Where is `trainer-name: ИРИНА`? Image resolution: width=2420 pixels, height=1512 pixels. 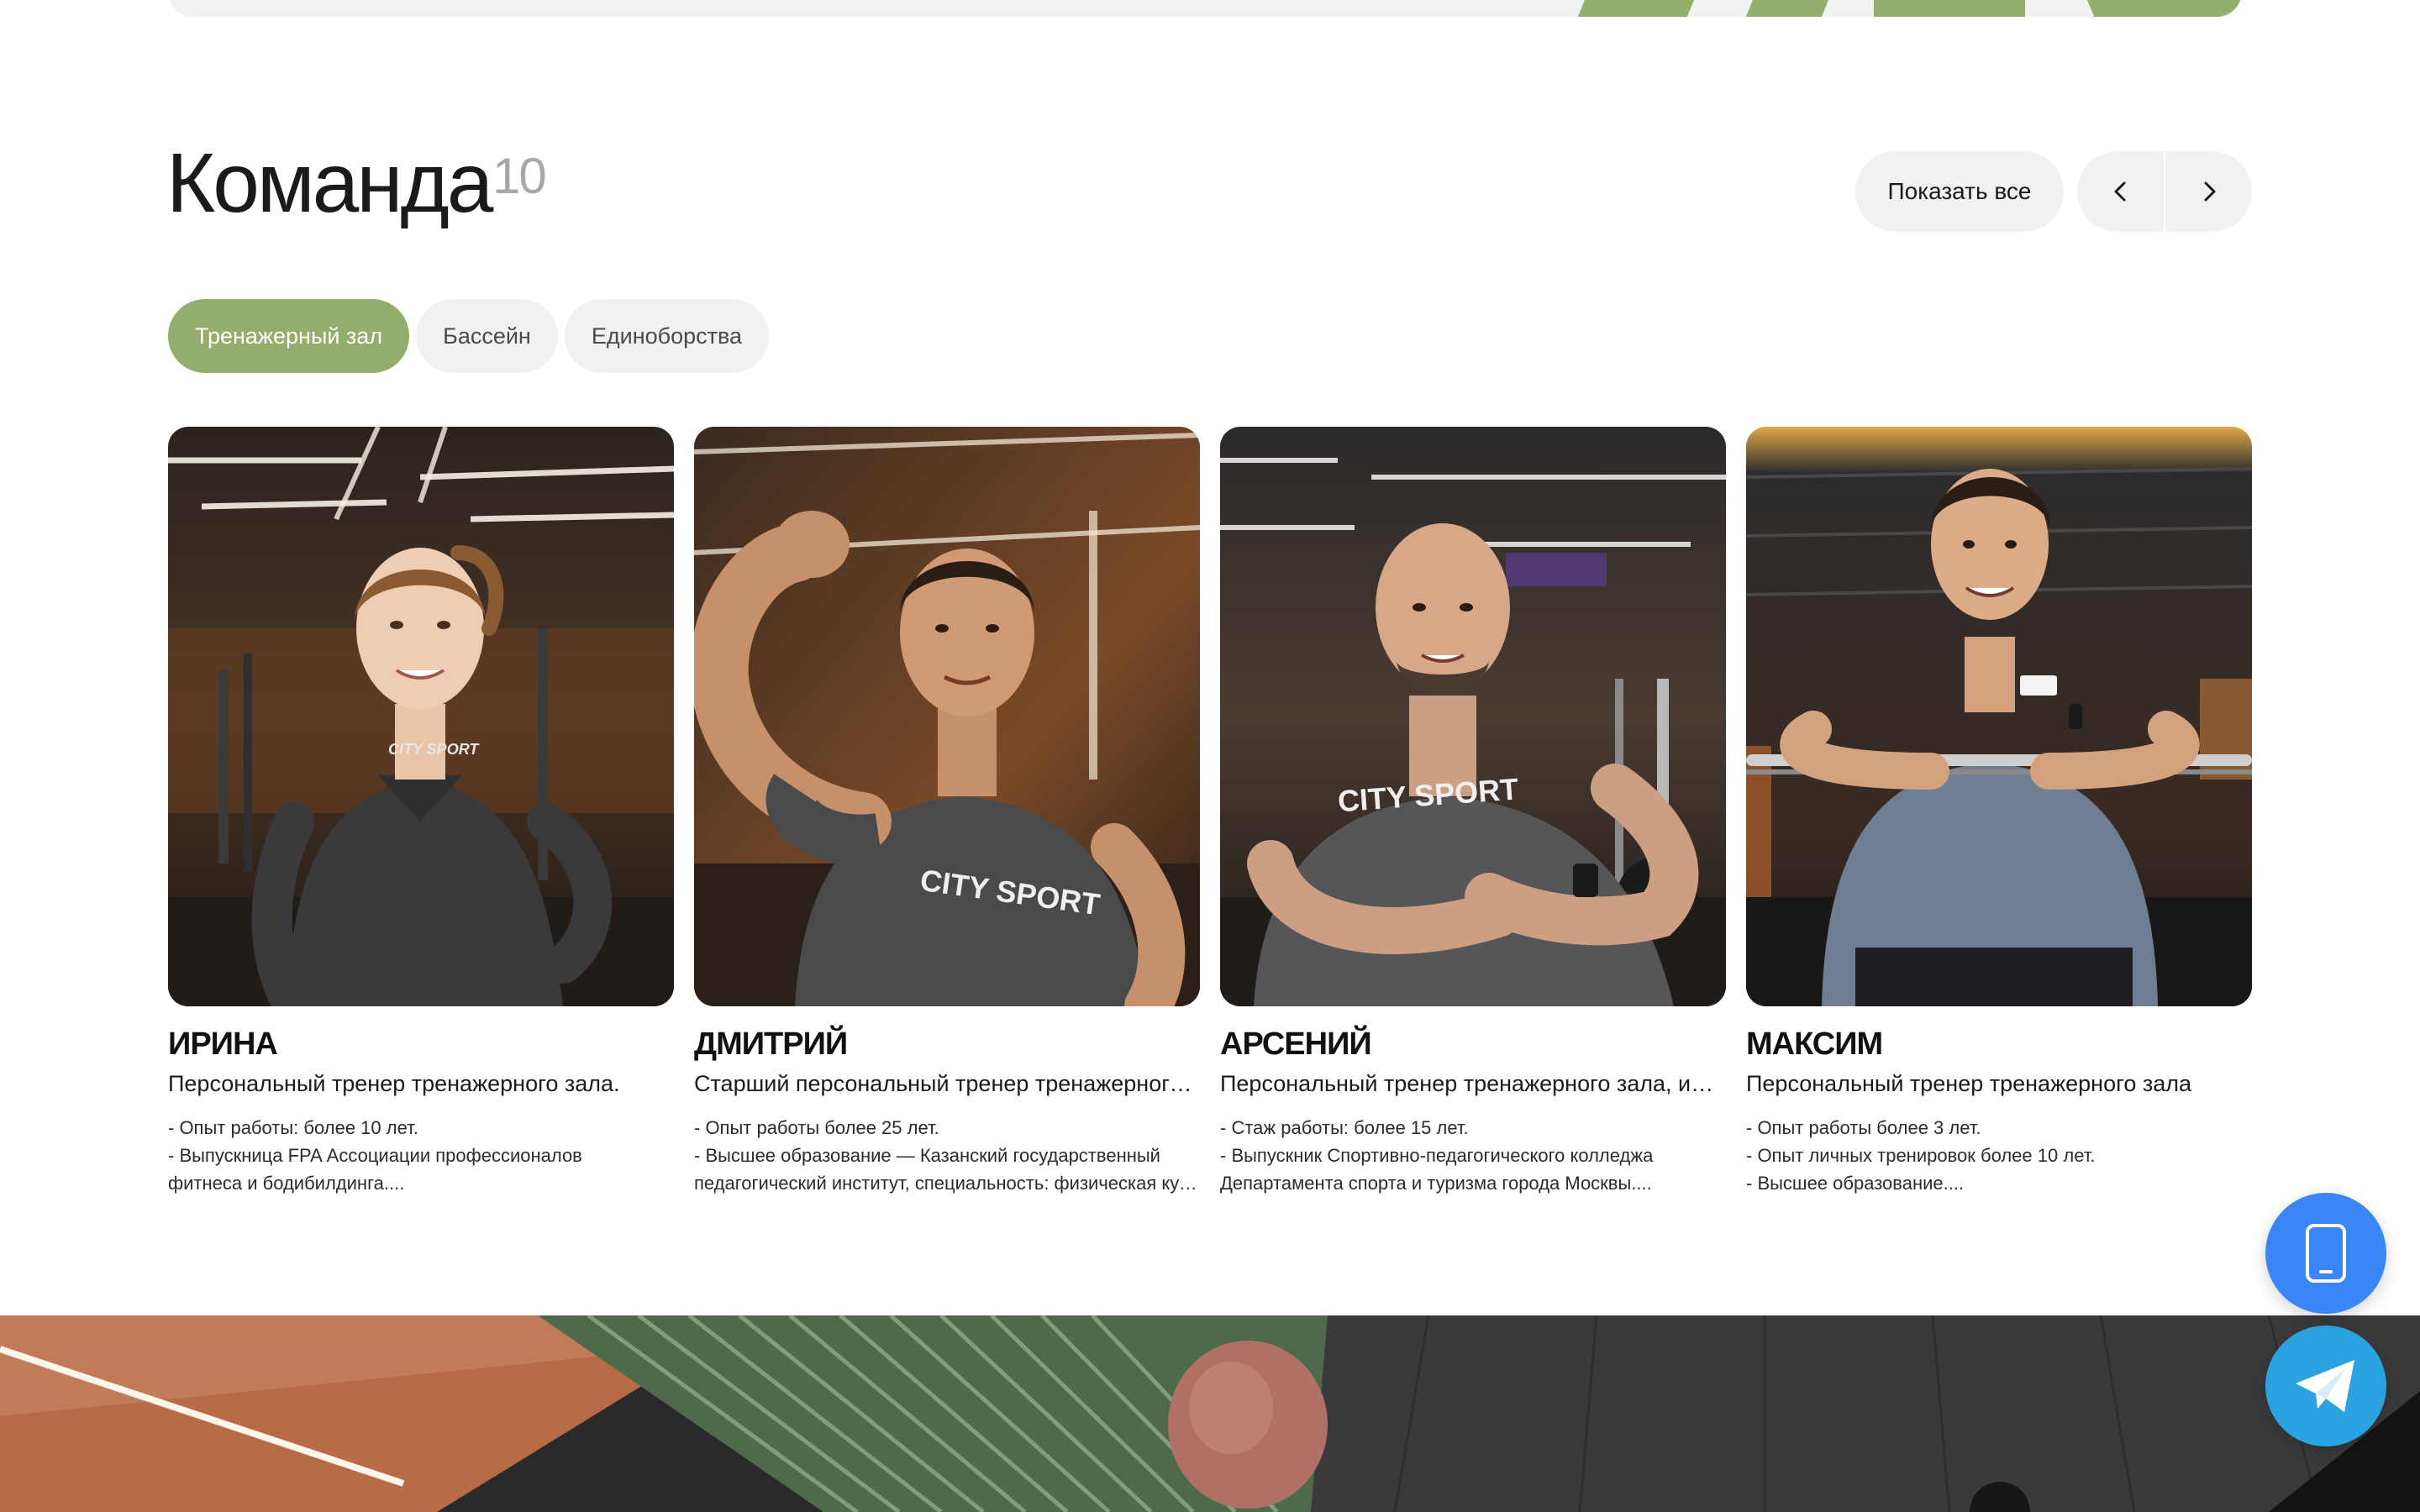 trainer-name: ИРИНА is located at coordinates (223, 1044).